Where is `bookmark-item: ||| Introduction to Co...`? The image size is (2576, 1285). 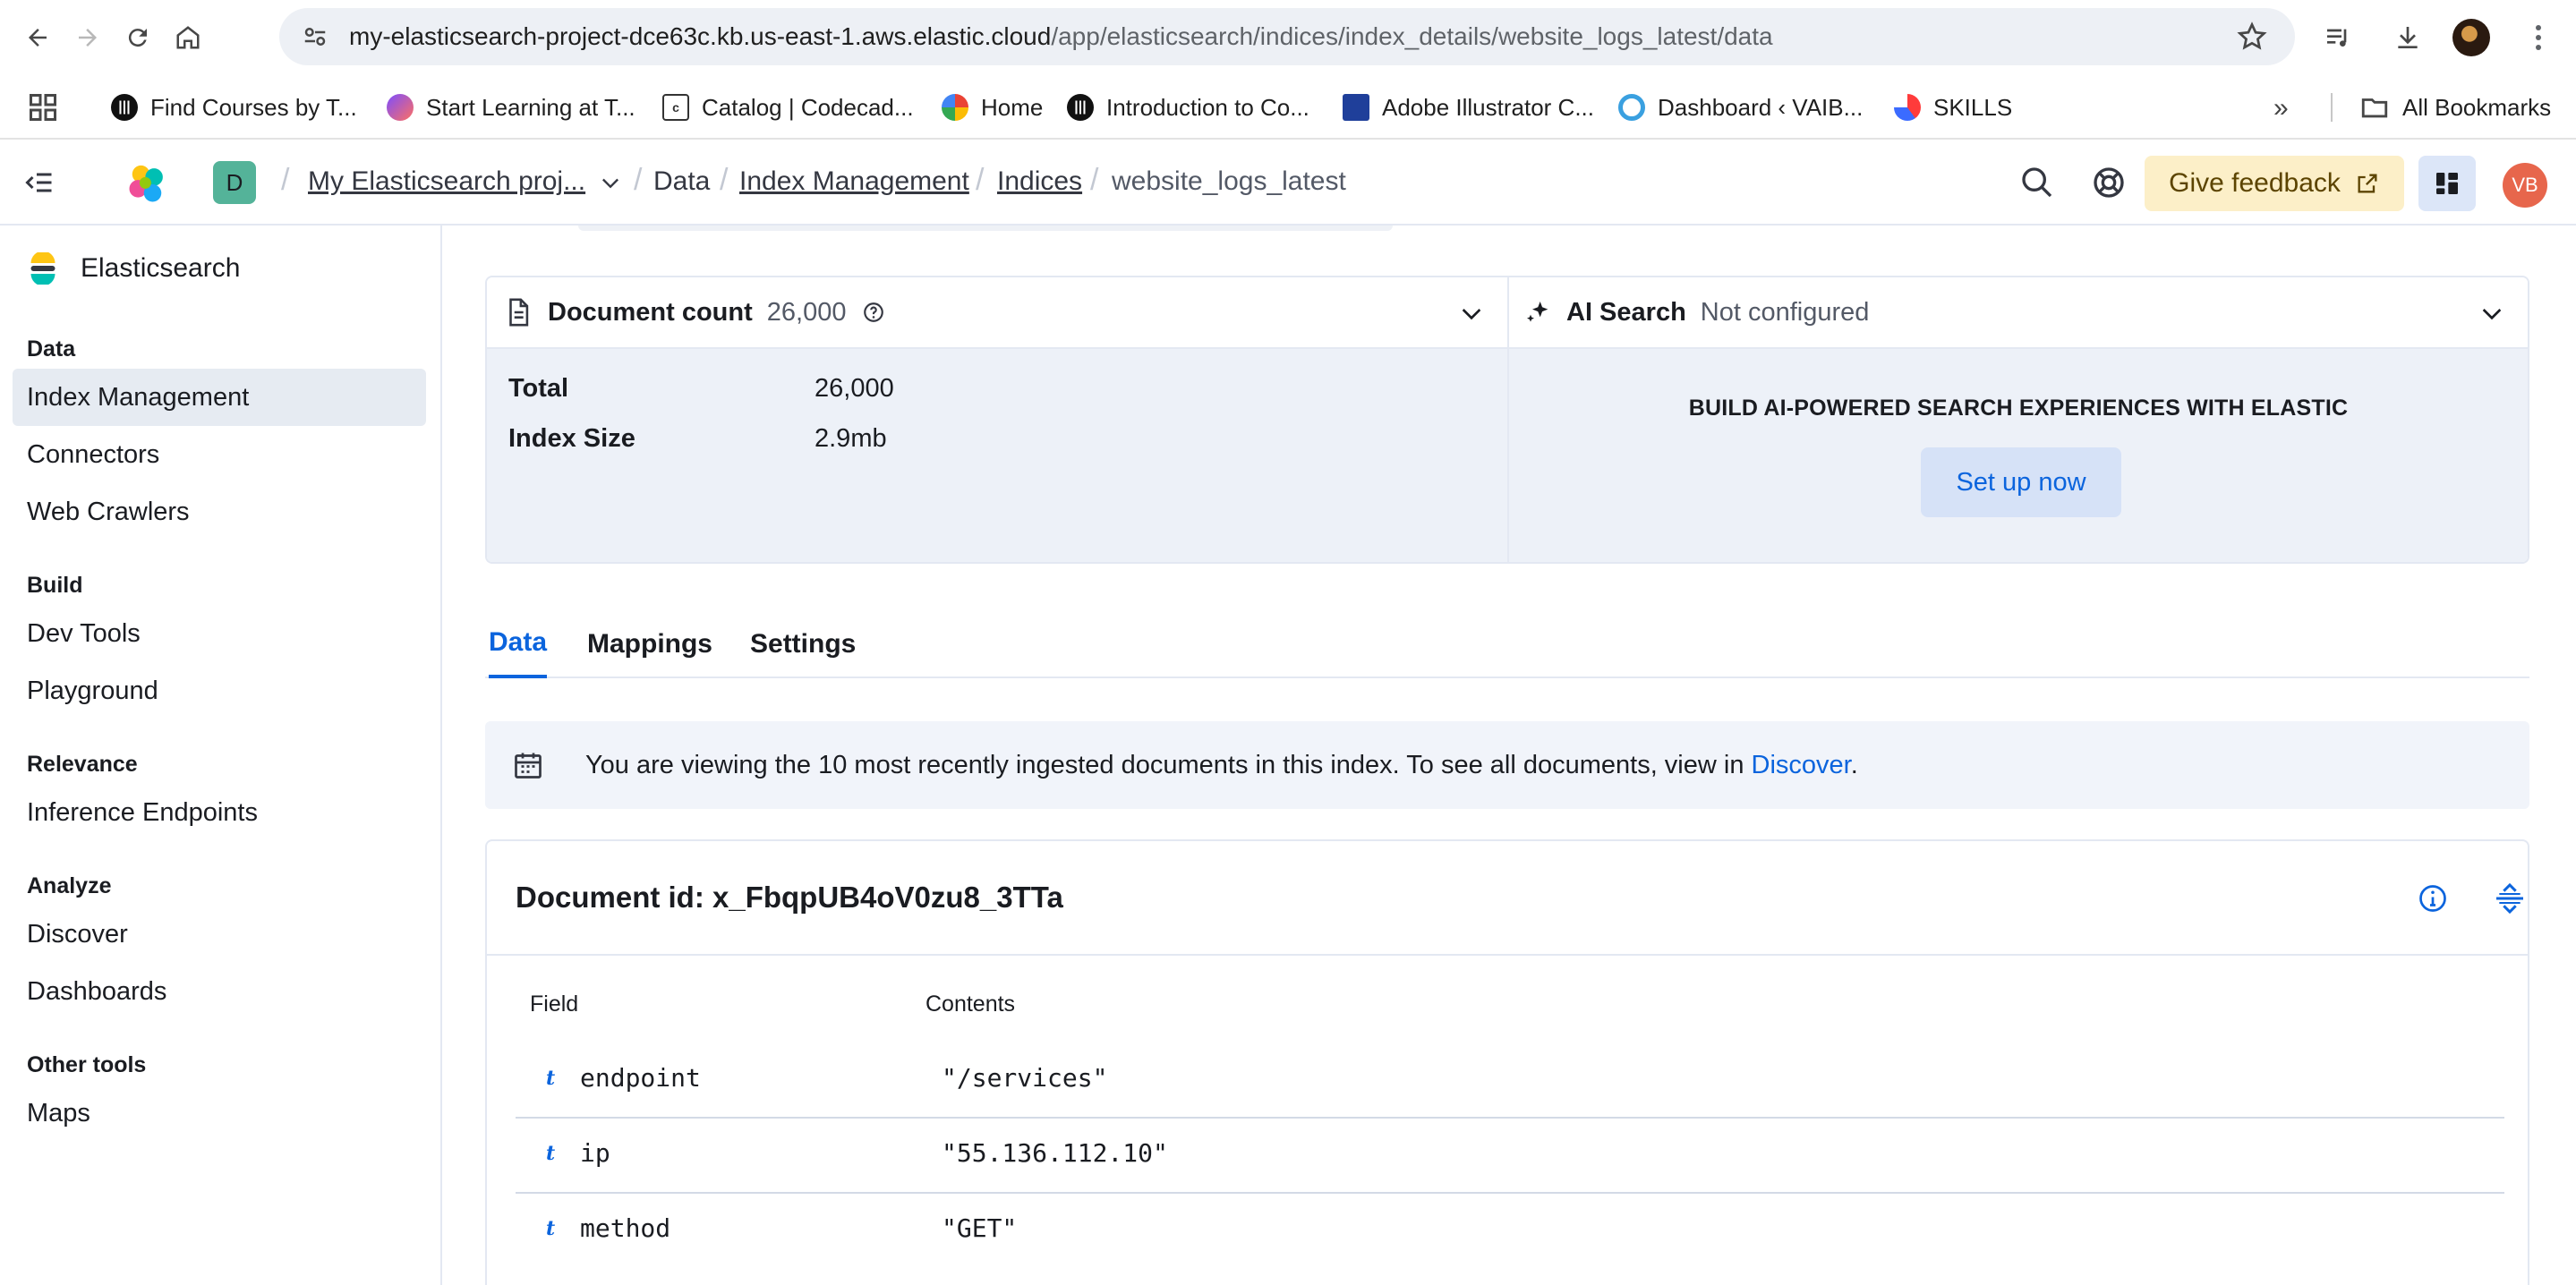 bookmark-item: ||| Introduction to Co... is located at coordinates (1188, 108).